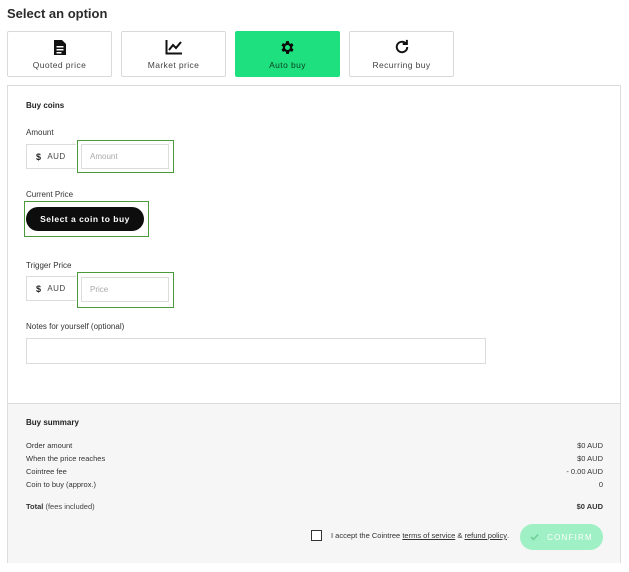  I want to click on tab-quoted-price: Quoted price, so click(59, 54).